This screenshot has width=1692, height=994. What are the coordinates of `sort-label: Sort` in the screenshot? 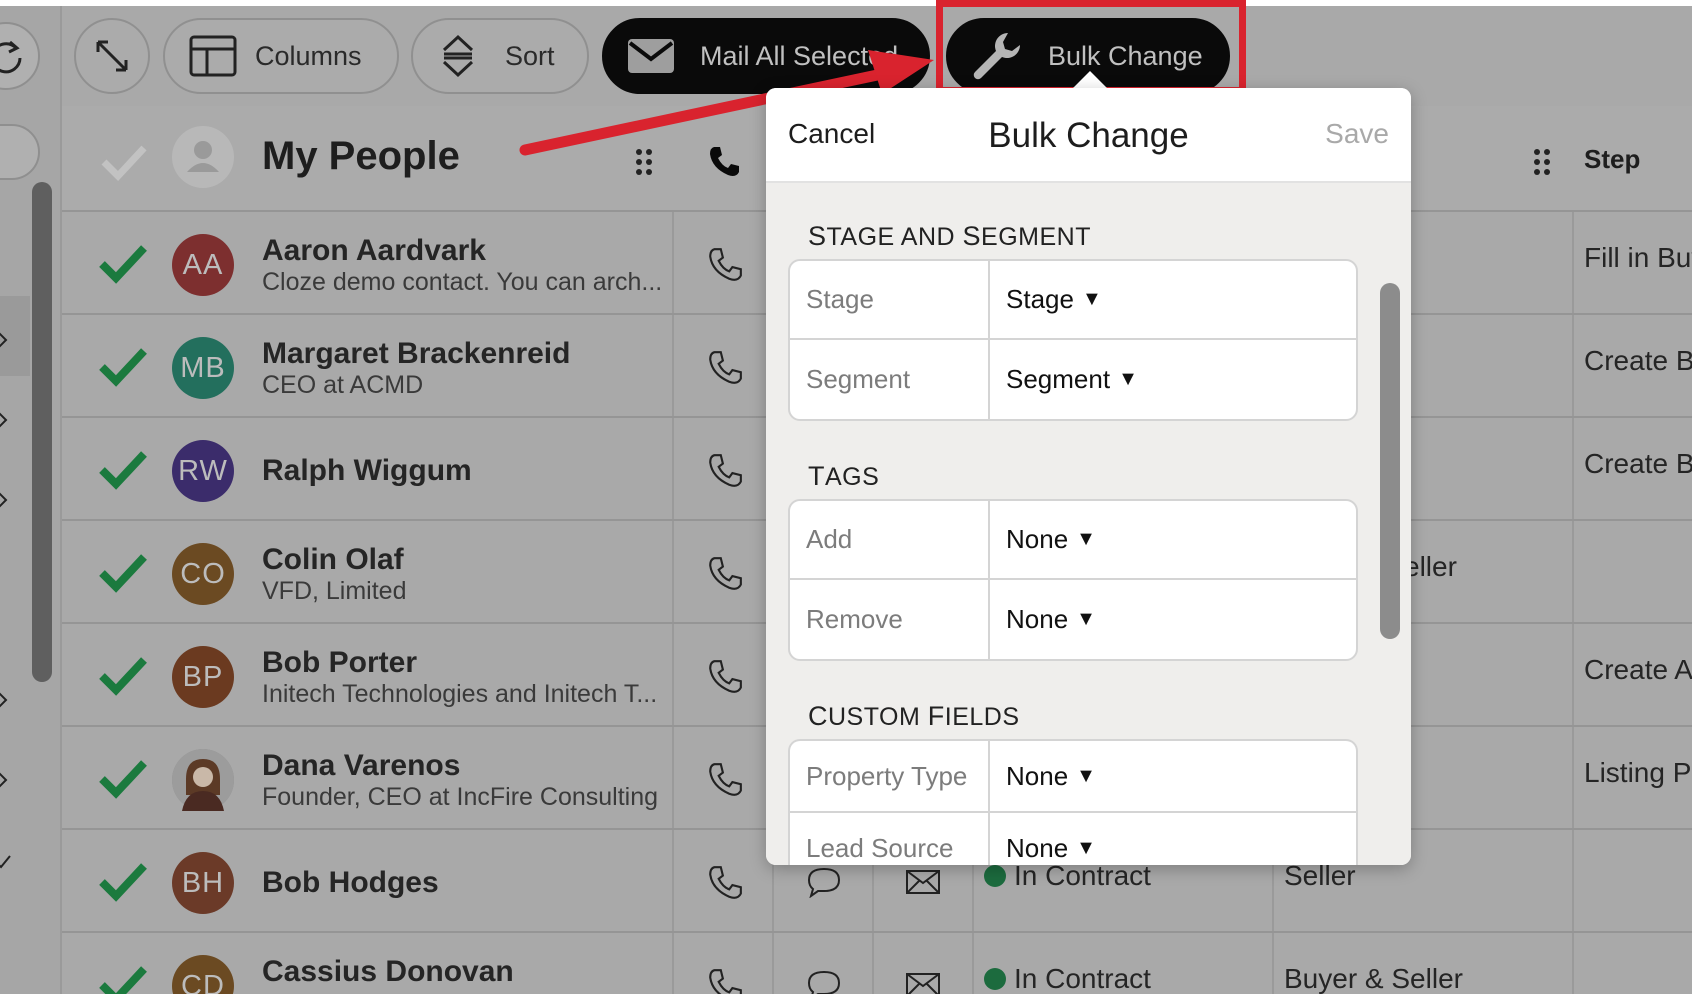 It's located at (530, 55).